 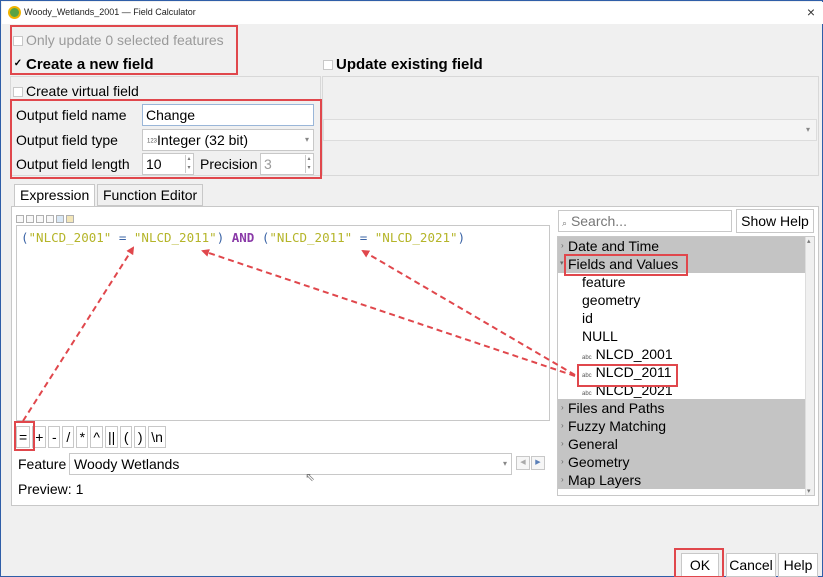 What do you see at coordinates (461, 237) in the screenshot?
I see `expr-paren-close-2: )` at bounding box center [461, 237].